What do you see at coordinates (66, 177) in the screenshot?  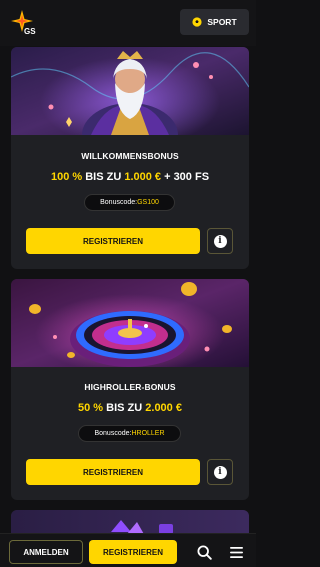 I see `offer-percent: 100 %` at bounding box center [66, 177].